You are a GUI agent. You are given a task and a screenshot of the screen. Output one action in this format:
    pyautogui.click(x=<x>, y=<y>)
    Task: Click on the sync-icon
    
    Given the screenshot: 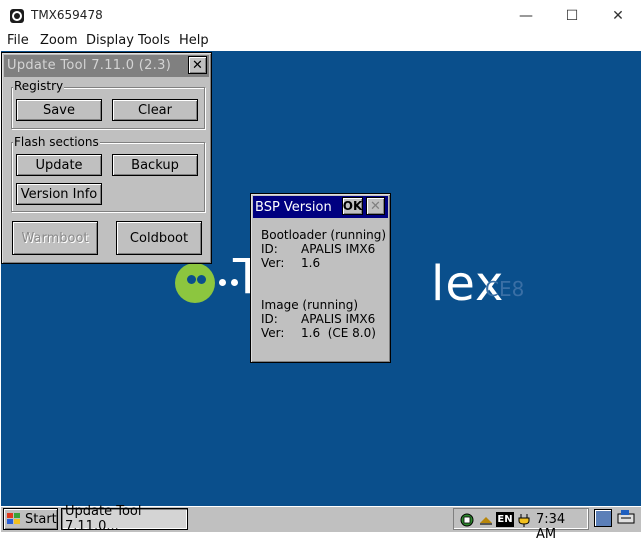 What is the action you would take?
    pyautogui.click(x=486, y=521)
    